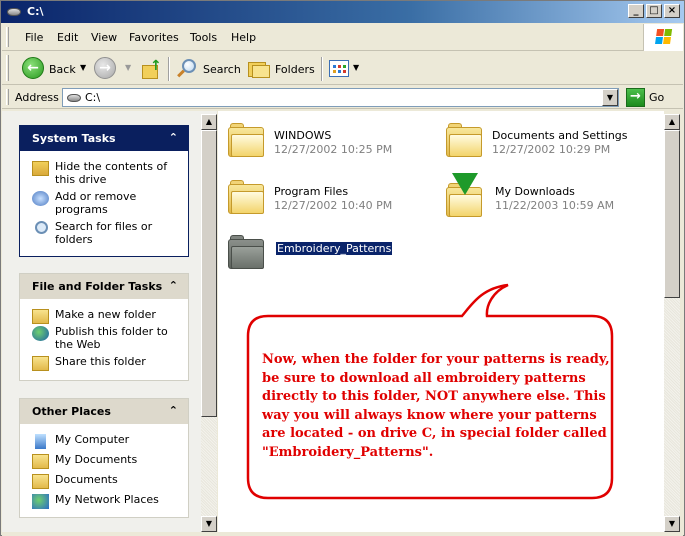 The height and width of the screenshot is (536, 685). I want to click on go-arrow-icon: →, so click(635, 97).